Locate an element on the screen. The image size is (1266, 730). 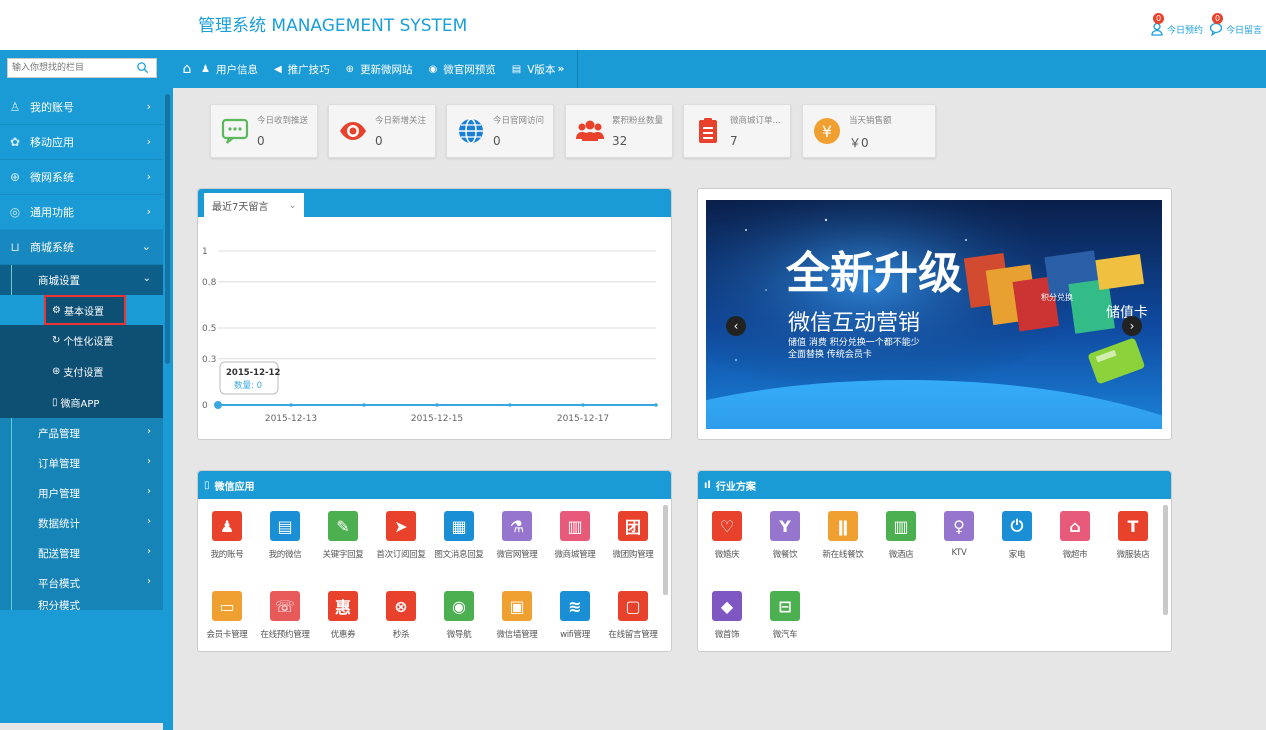
scrollbar-thumb is located at coordinates (167, 229).